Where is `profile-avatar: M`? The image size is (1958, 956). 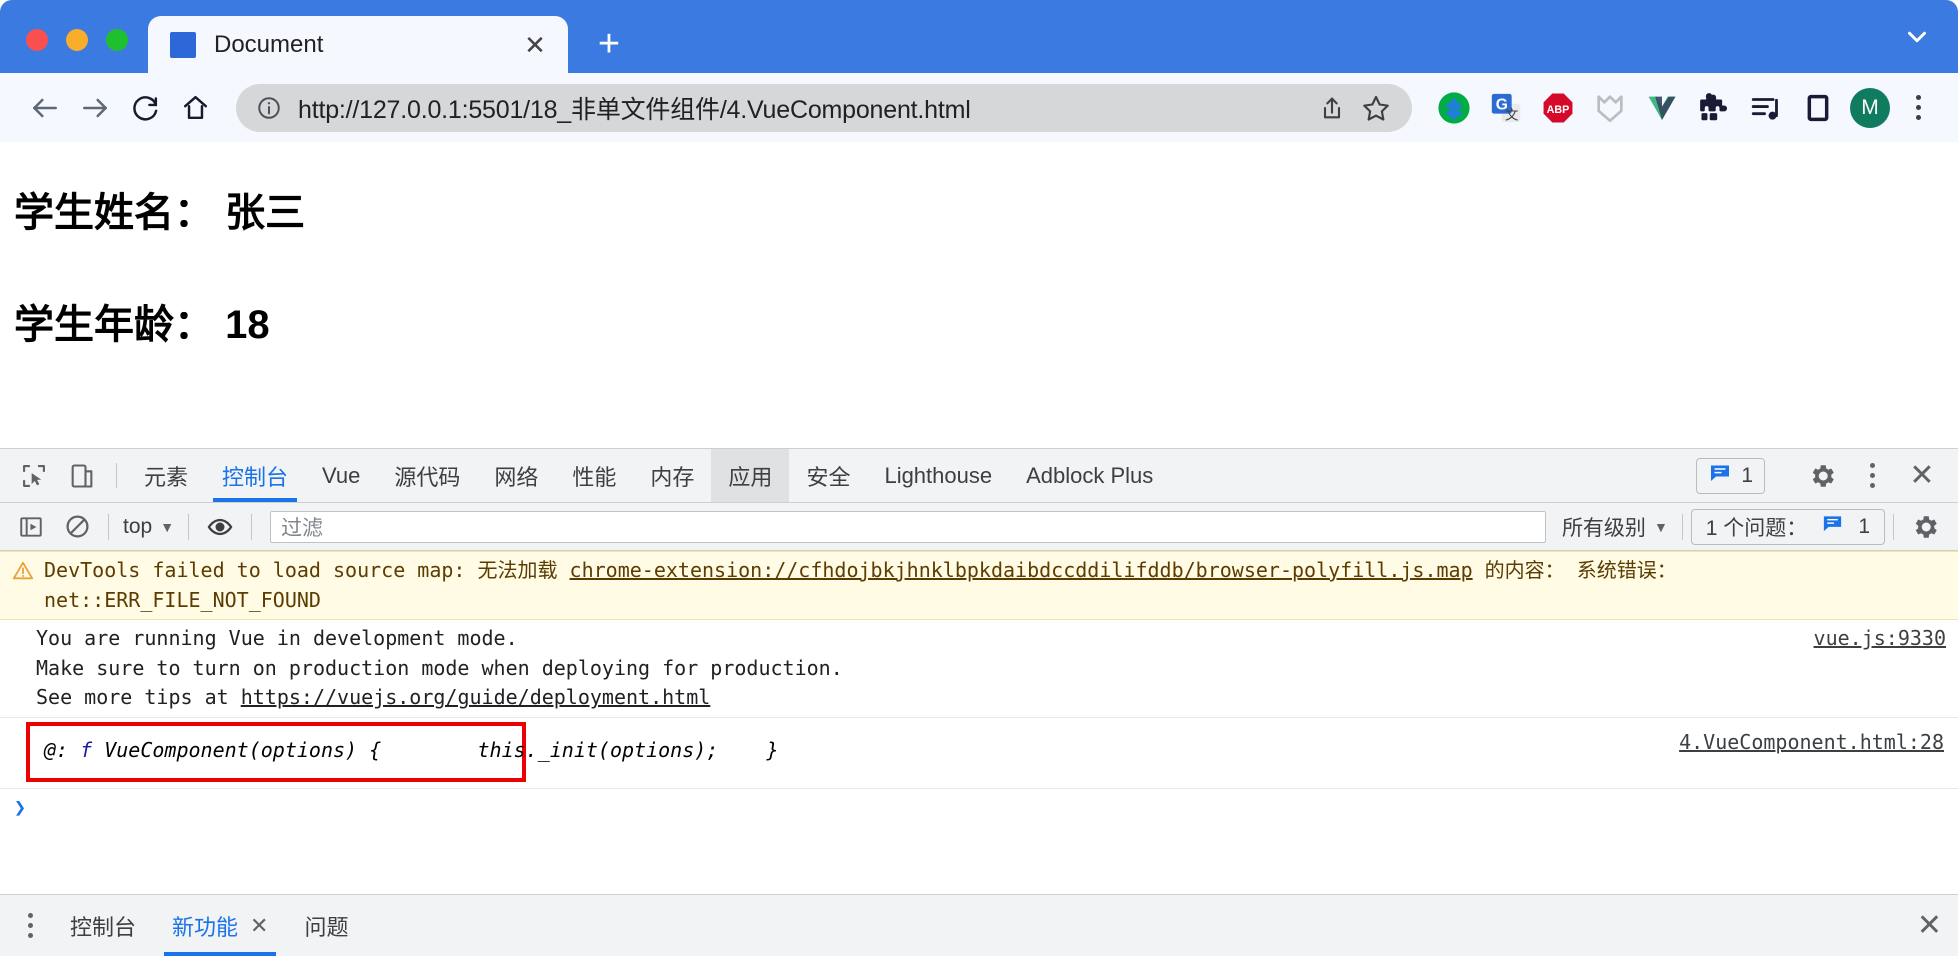 profile-avatar: M is located at coordinates (1870, 108).